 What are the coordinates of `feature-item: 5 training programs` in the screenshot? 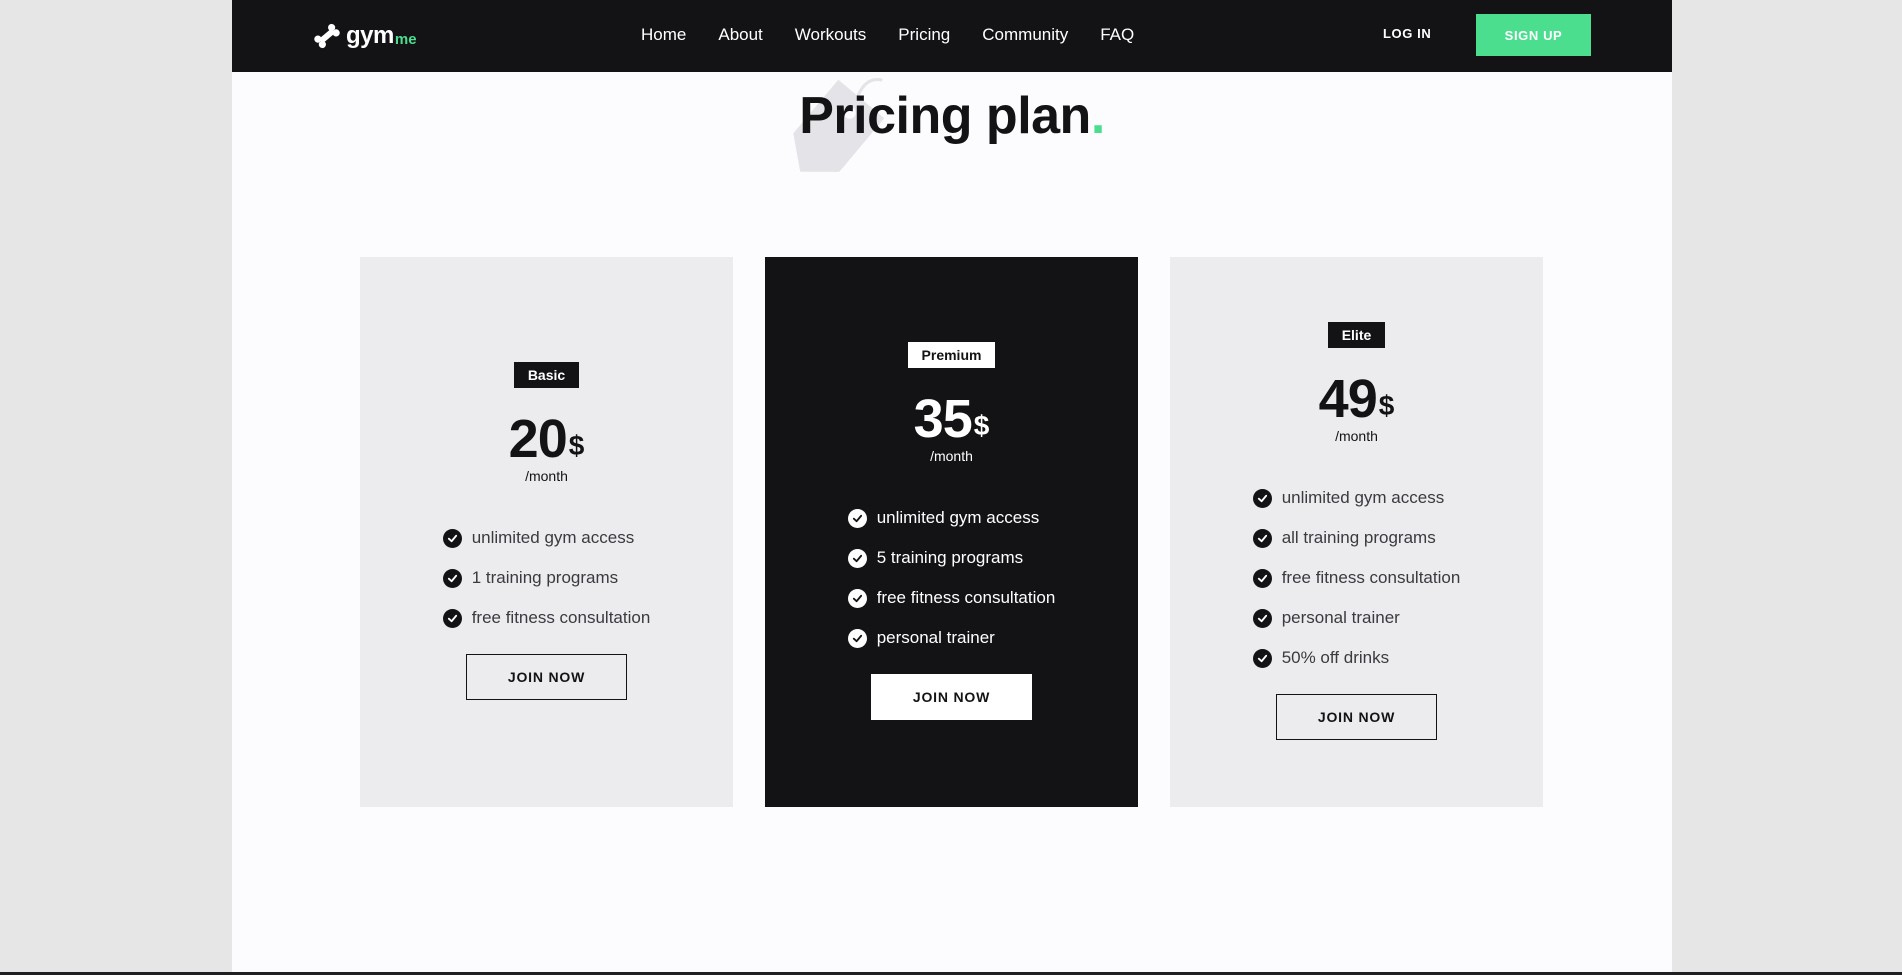 It's located at (951, 558).